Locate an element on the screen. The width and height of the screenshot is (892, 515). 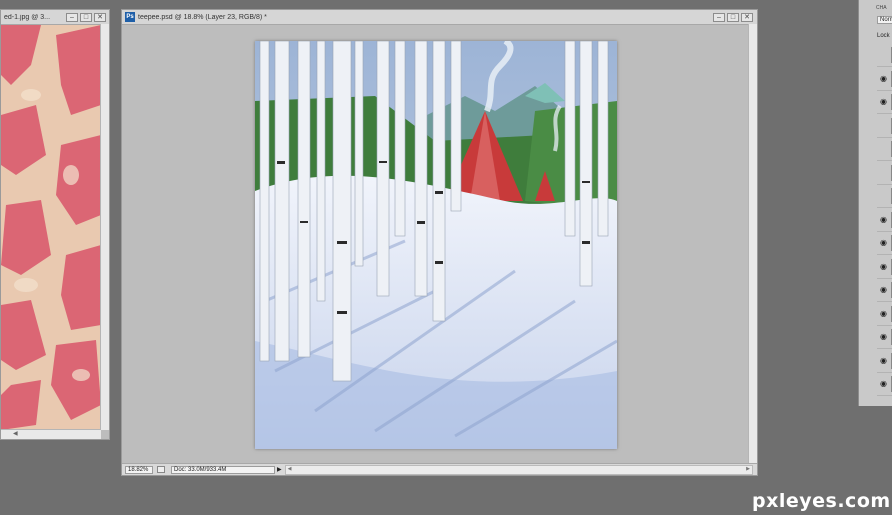
left-scroll-arrow-icon: ◀ is located at coordinates (15, 433).